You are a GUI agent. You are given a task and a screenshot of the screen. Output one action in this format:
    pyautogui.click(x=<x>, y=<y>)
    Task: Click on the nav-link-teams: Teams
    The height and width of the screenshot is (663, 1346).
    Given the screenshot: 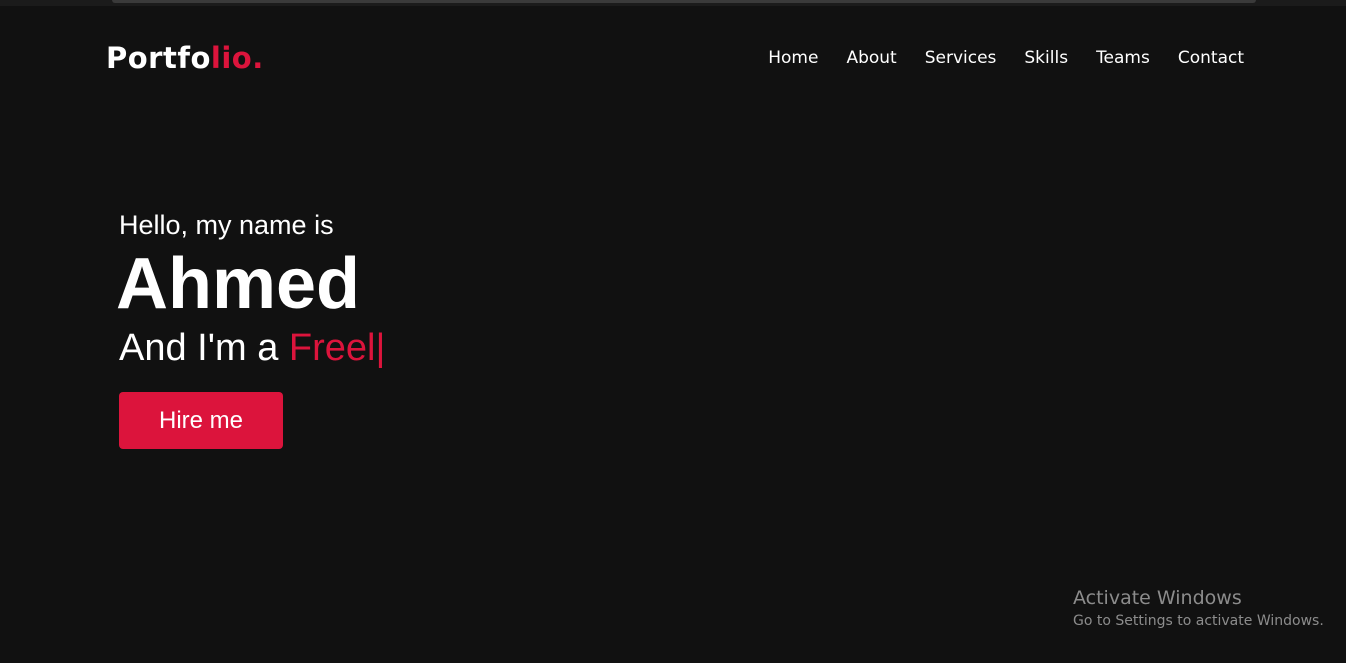 What is the action you would take?
    pyautogui.click(x=1123, y=58)
    